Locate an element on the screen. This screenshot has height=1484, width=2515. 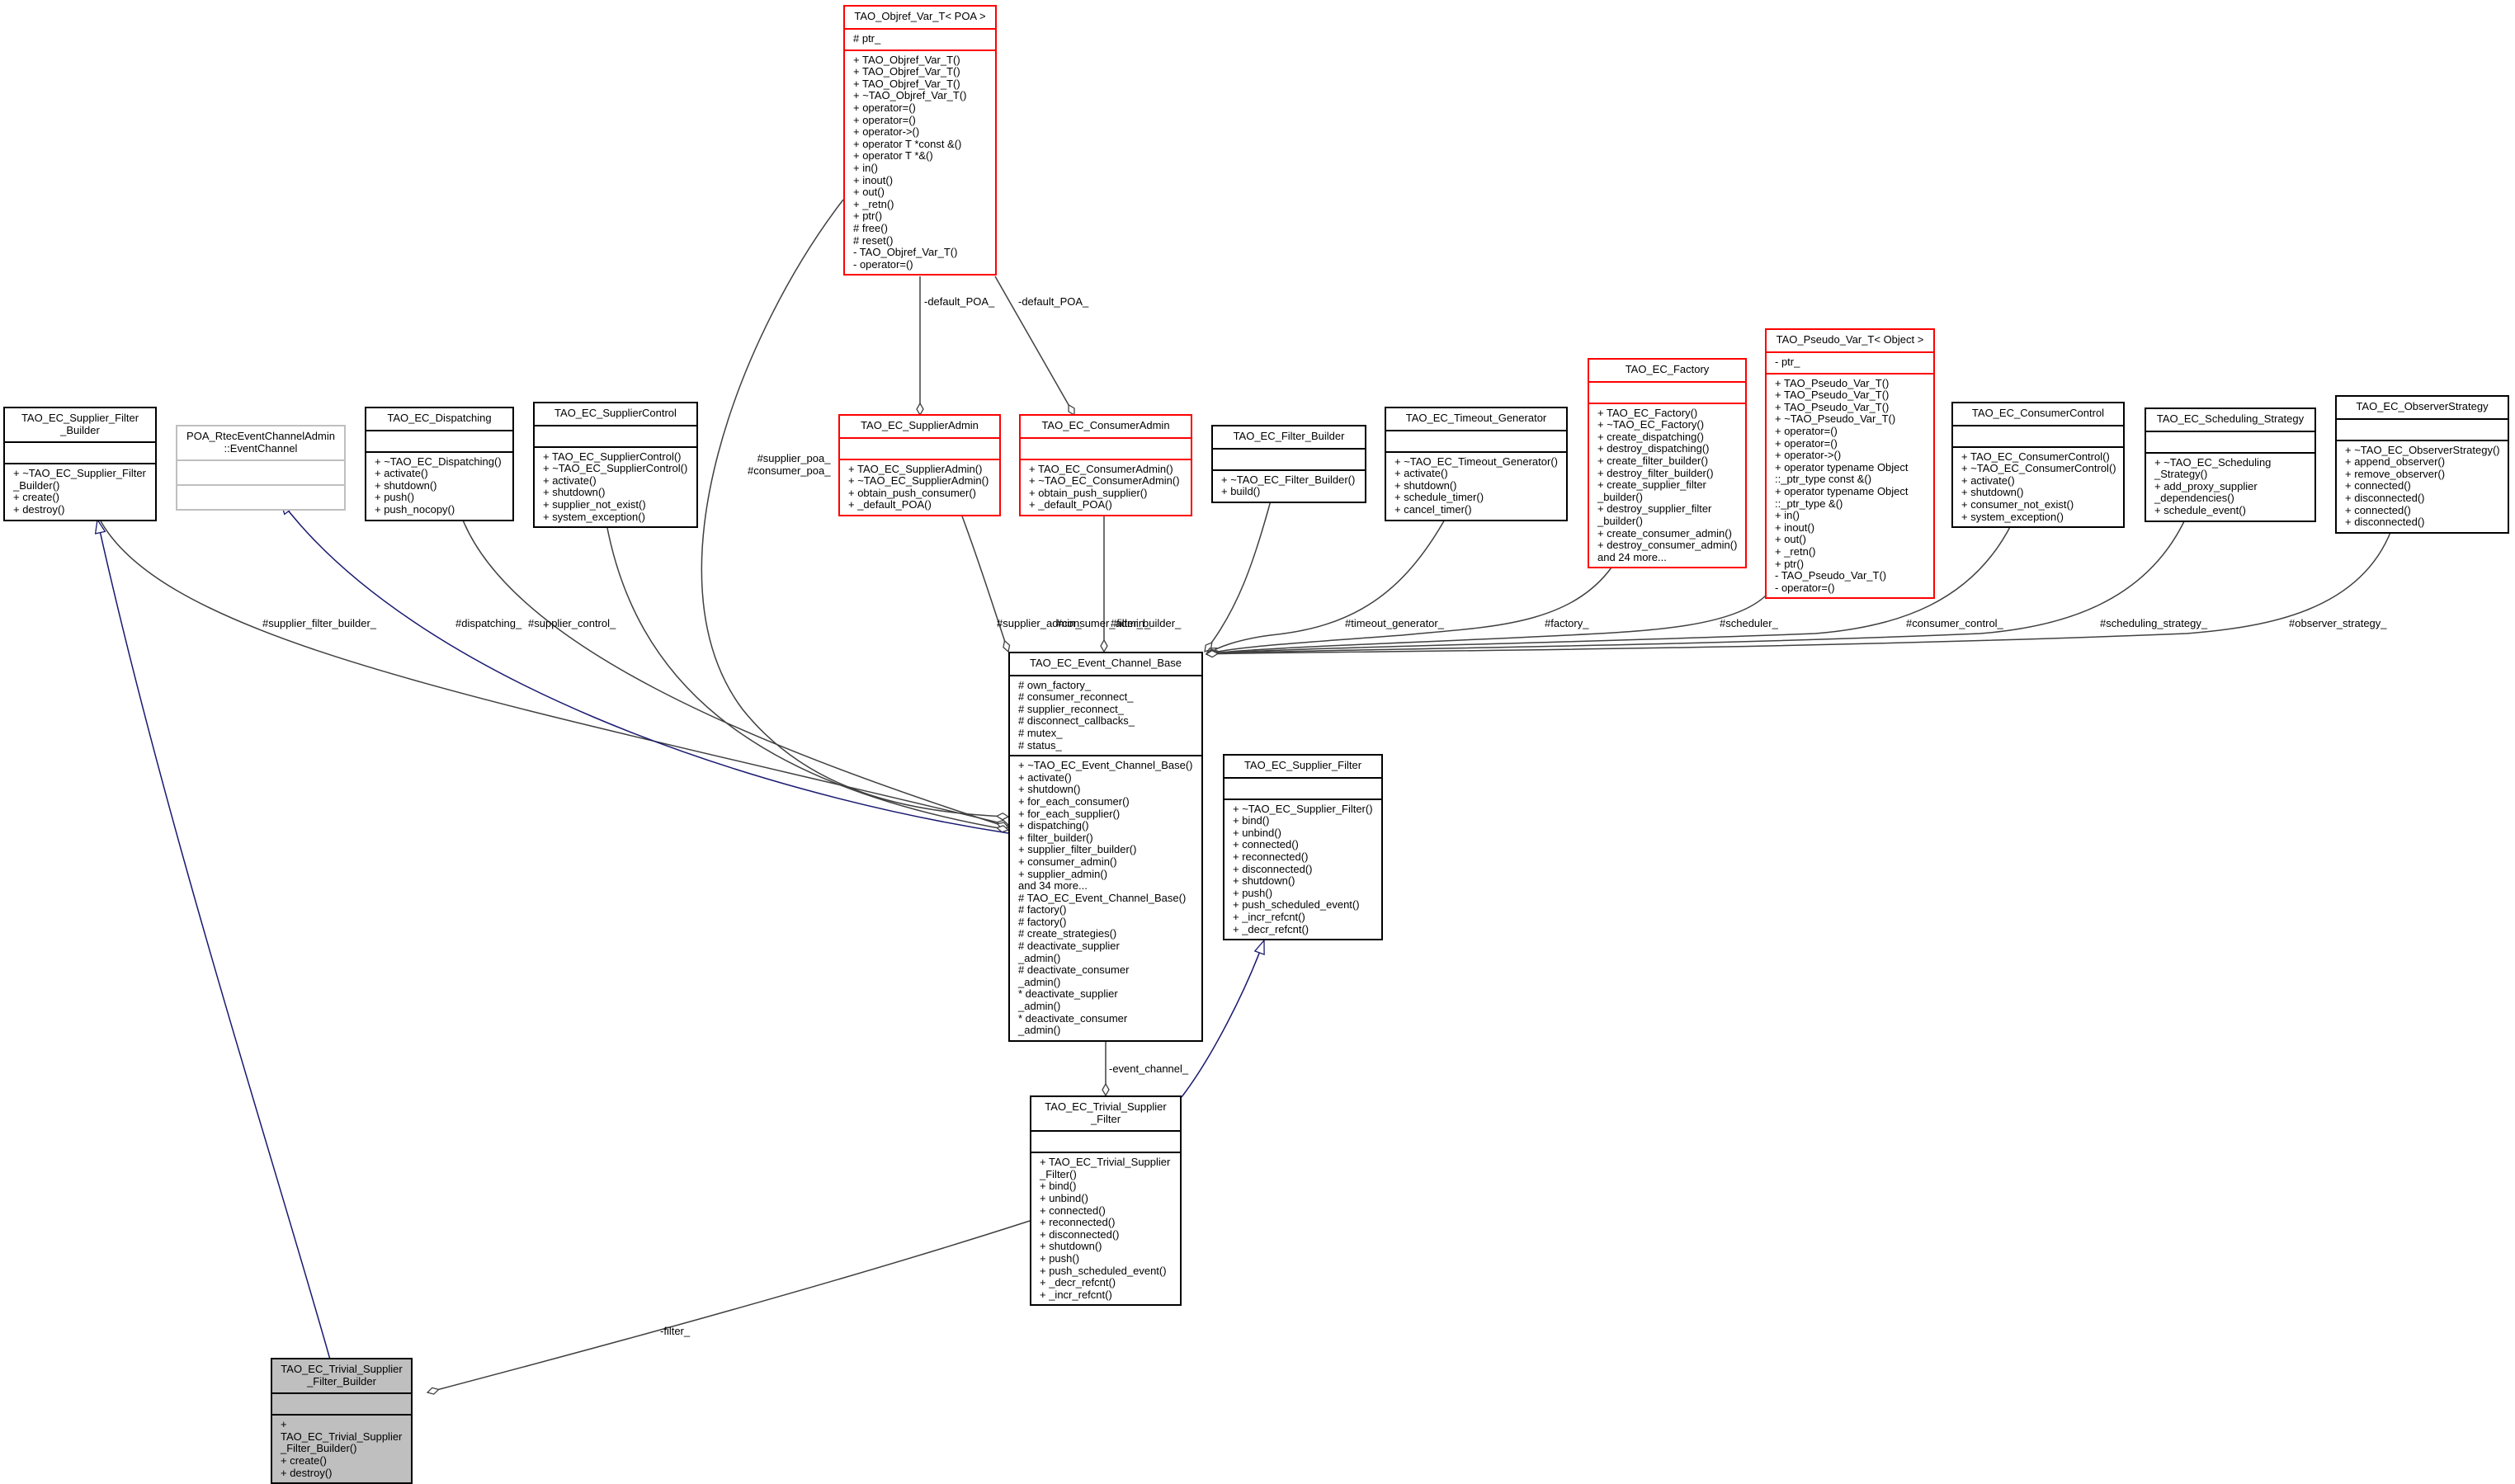
class-title: TAO_EC_Dispatching is located at coordinates (440, 418).